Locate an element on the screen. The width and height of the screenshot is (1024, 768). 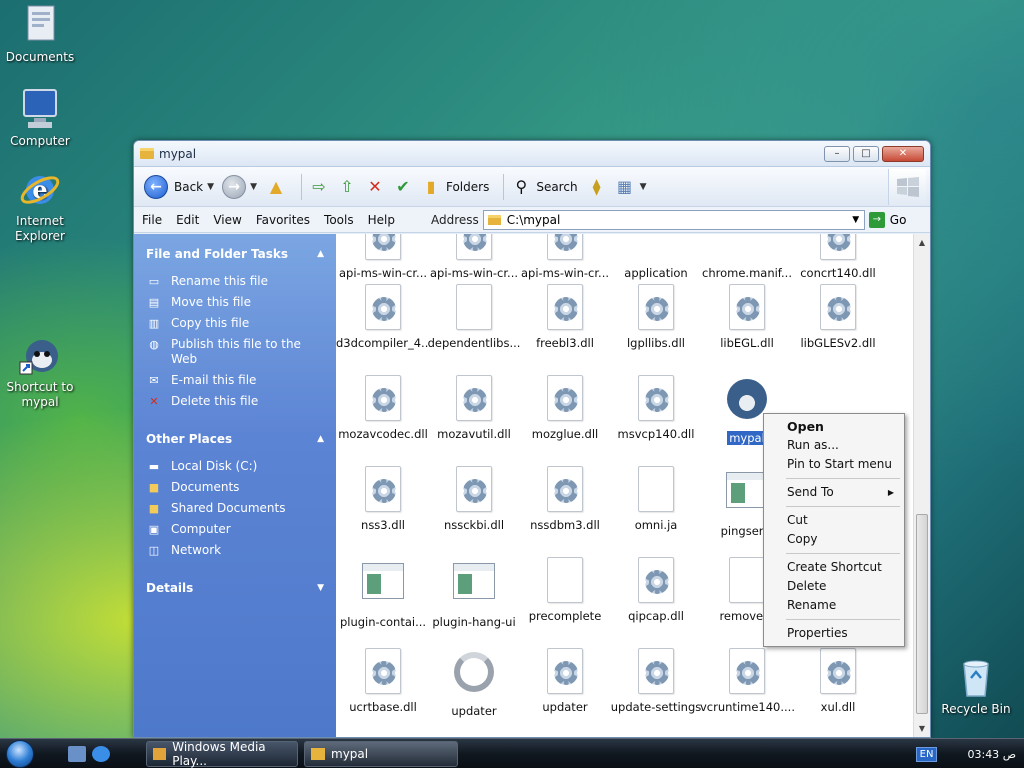
file-item: nssdbm3.dll is located at coordinates (565, 499).